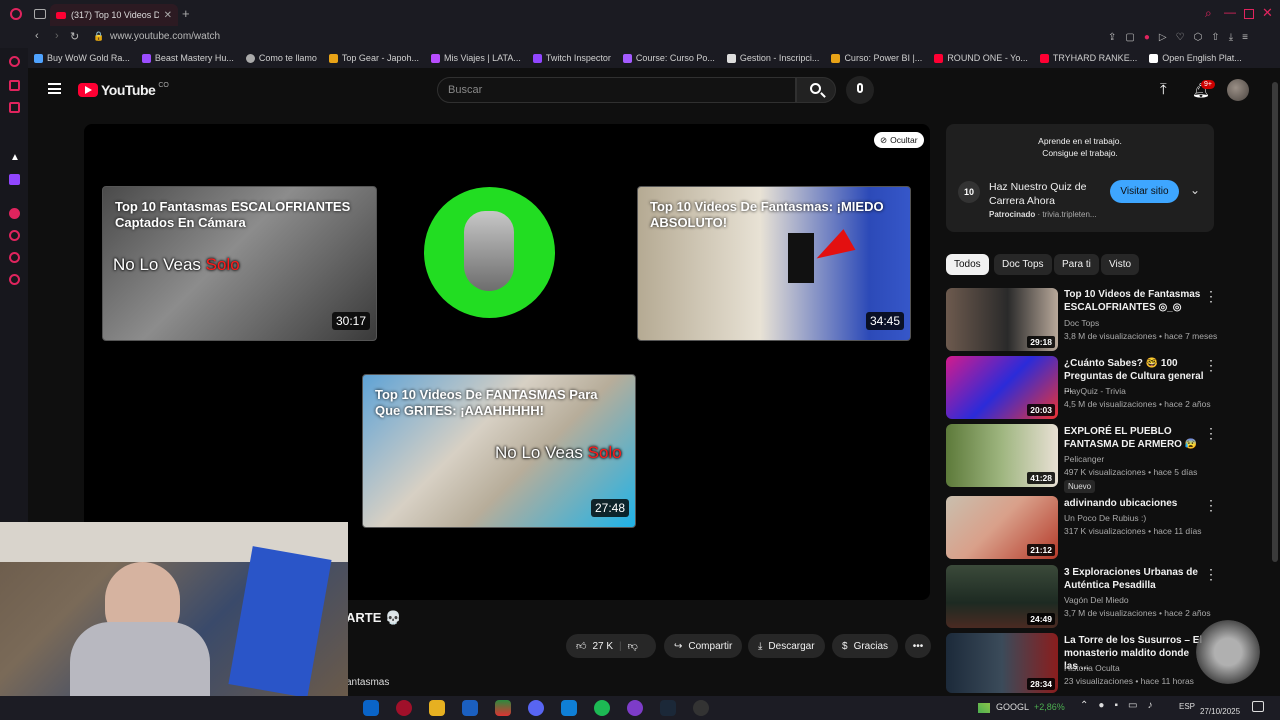 The height and width of the screenshot is (720, 1280). I want to click on minimize-icon: —, so click(1230, 12).